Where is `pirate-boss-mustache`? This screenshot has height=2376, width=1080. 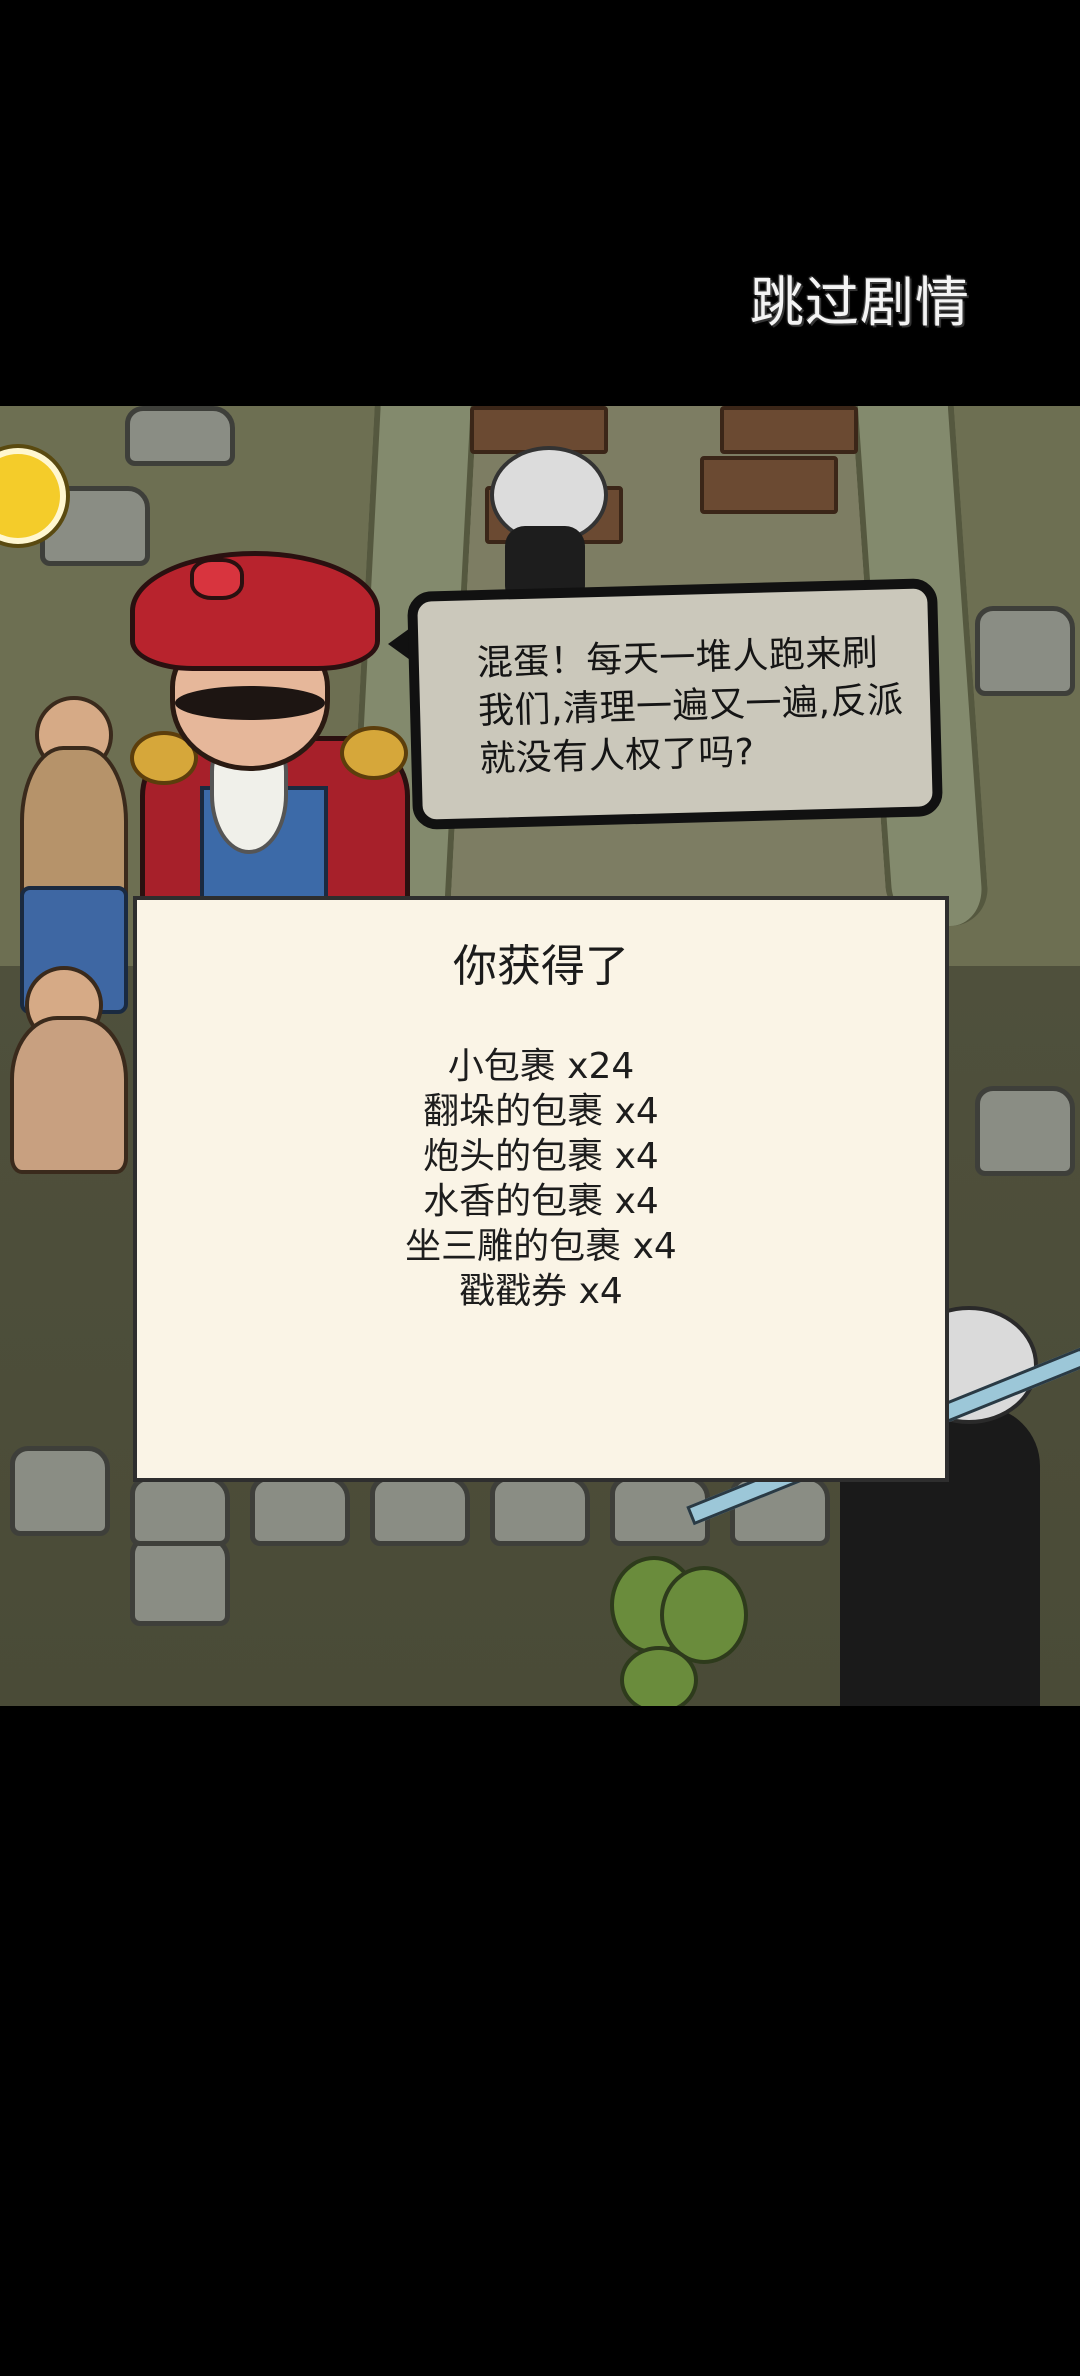 pirate-boss-mustache is located at coordinates (250, 703).